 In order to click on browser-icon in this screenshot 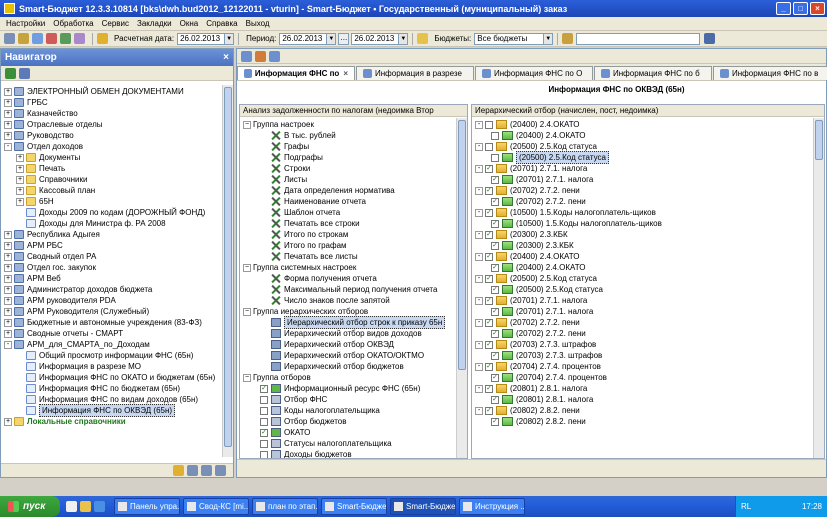, I will do `click(99, 506)`.